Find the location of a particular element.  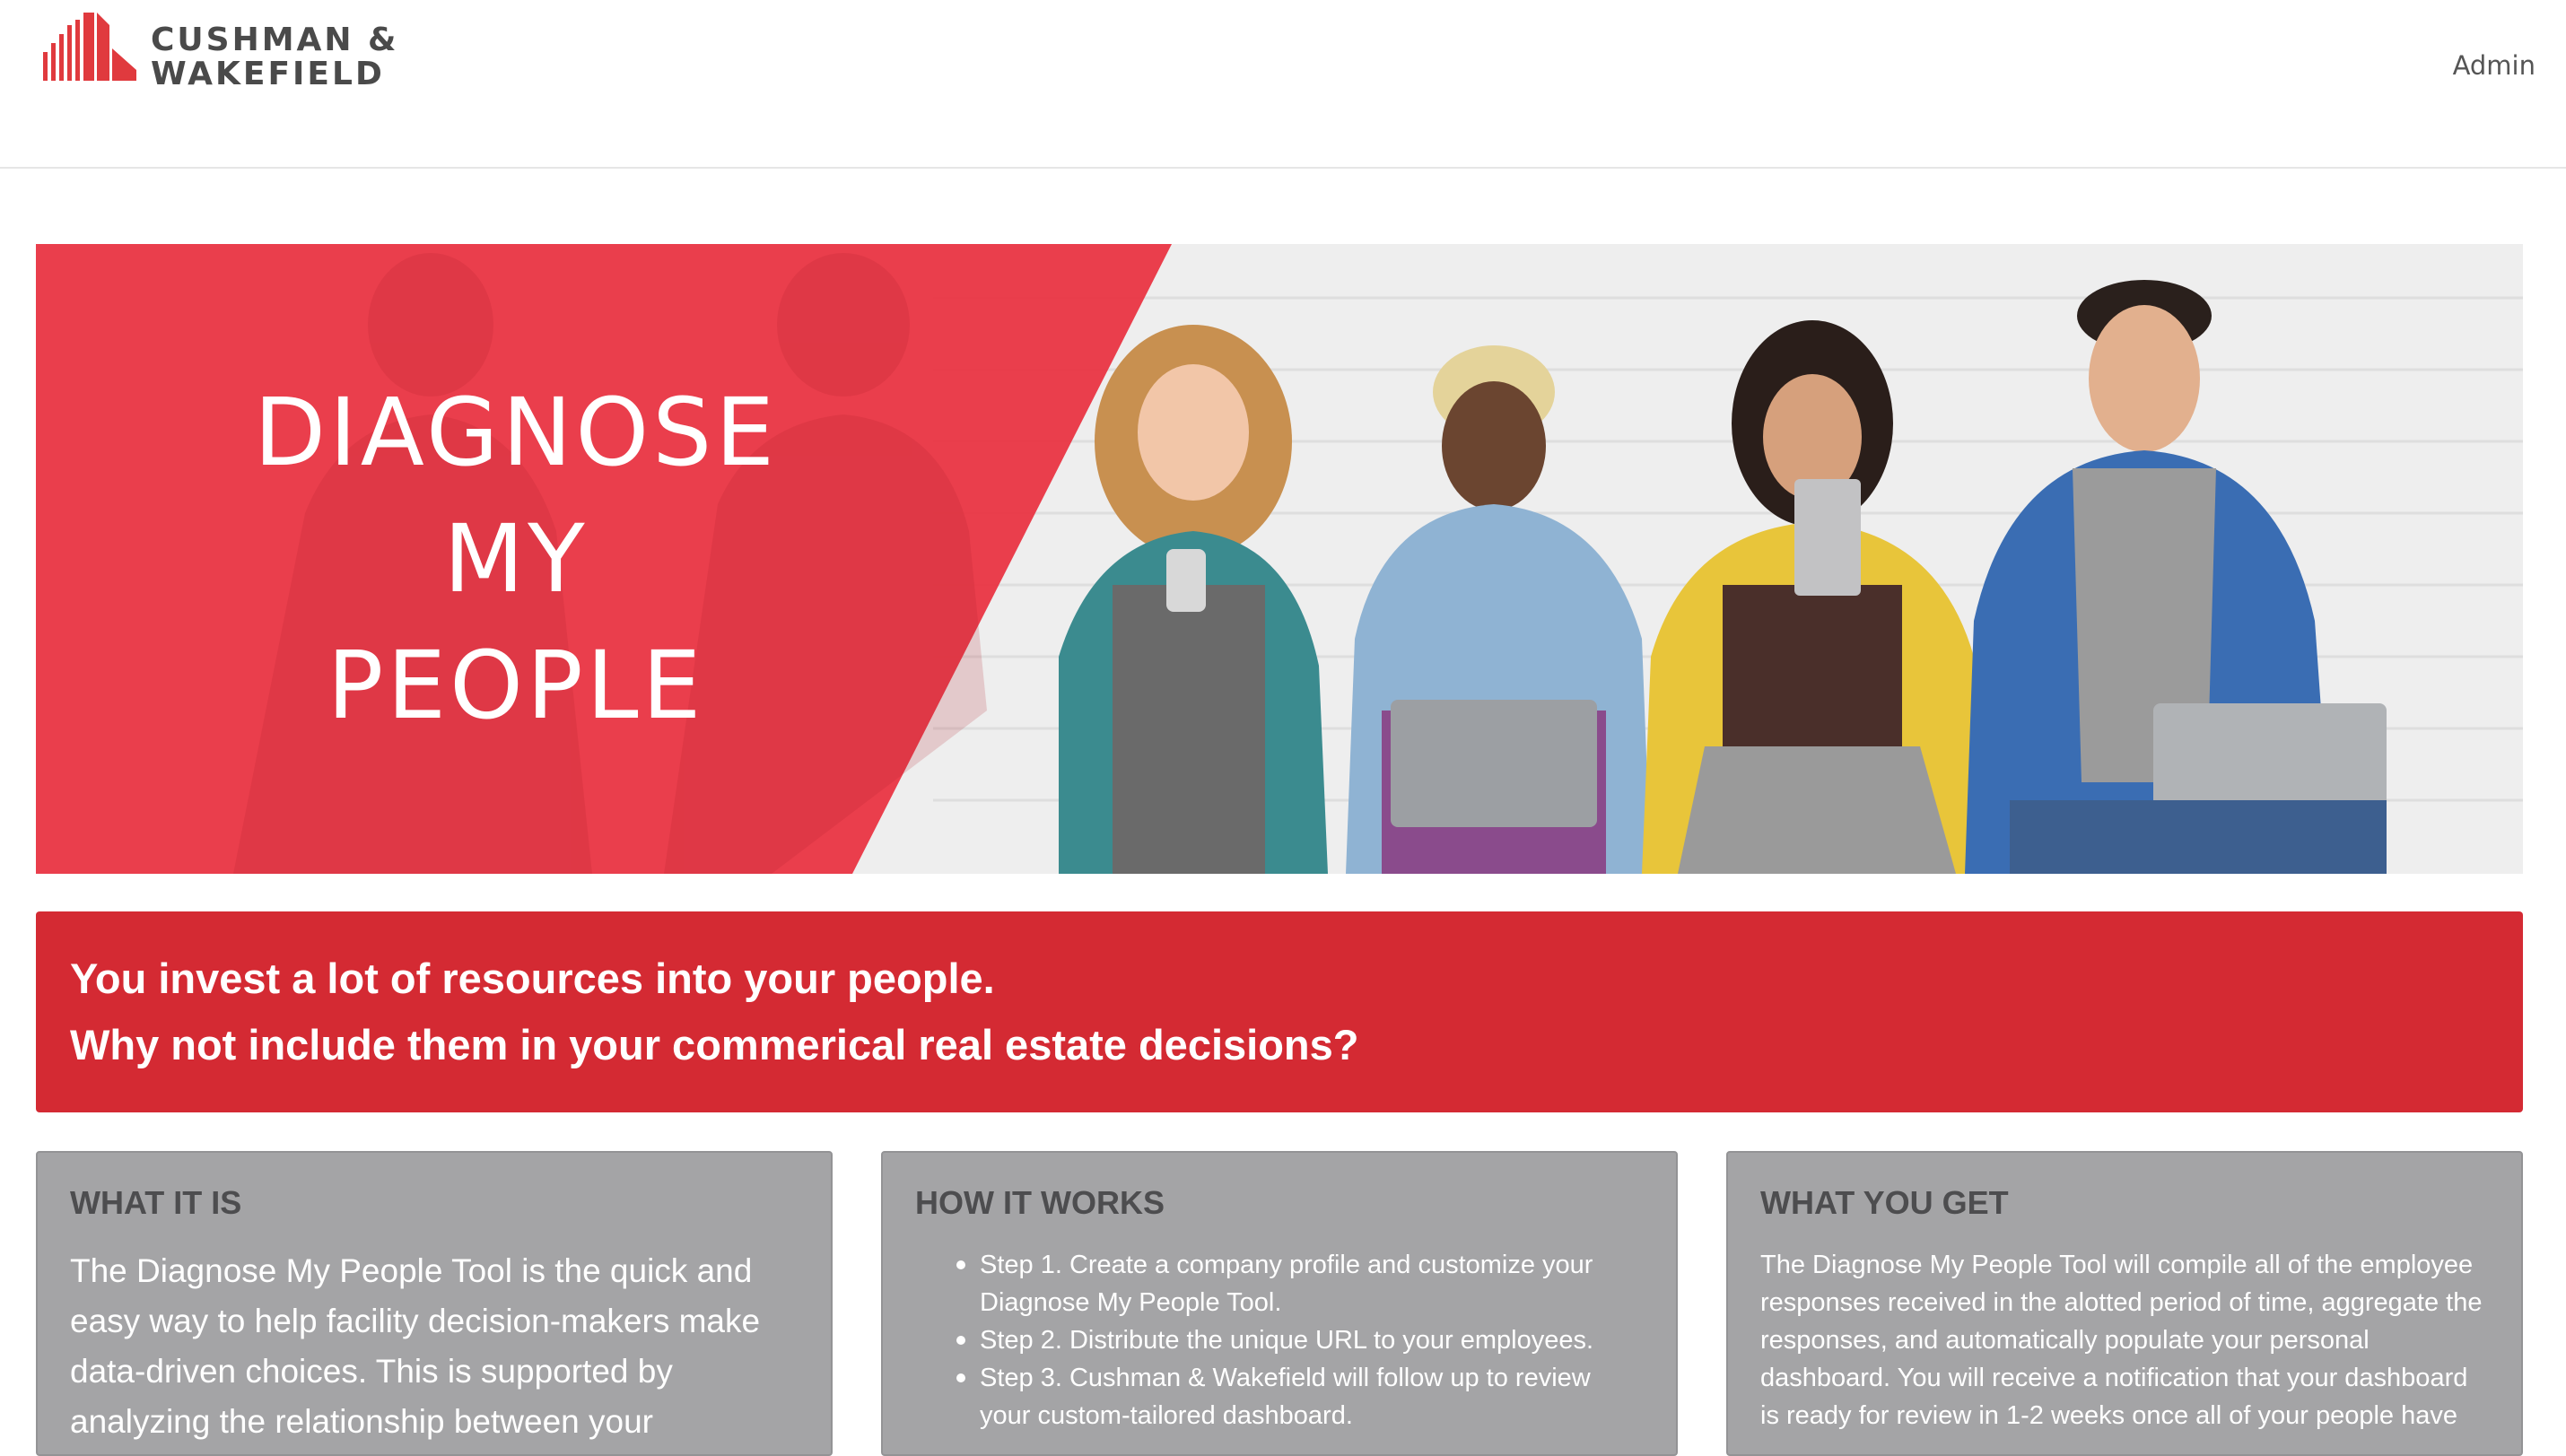

hero-title: DIAGNOSE MY PEOPLE is located at coordinates (516, 559).